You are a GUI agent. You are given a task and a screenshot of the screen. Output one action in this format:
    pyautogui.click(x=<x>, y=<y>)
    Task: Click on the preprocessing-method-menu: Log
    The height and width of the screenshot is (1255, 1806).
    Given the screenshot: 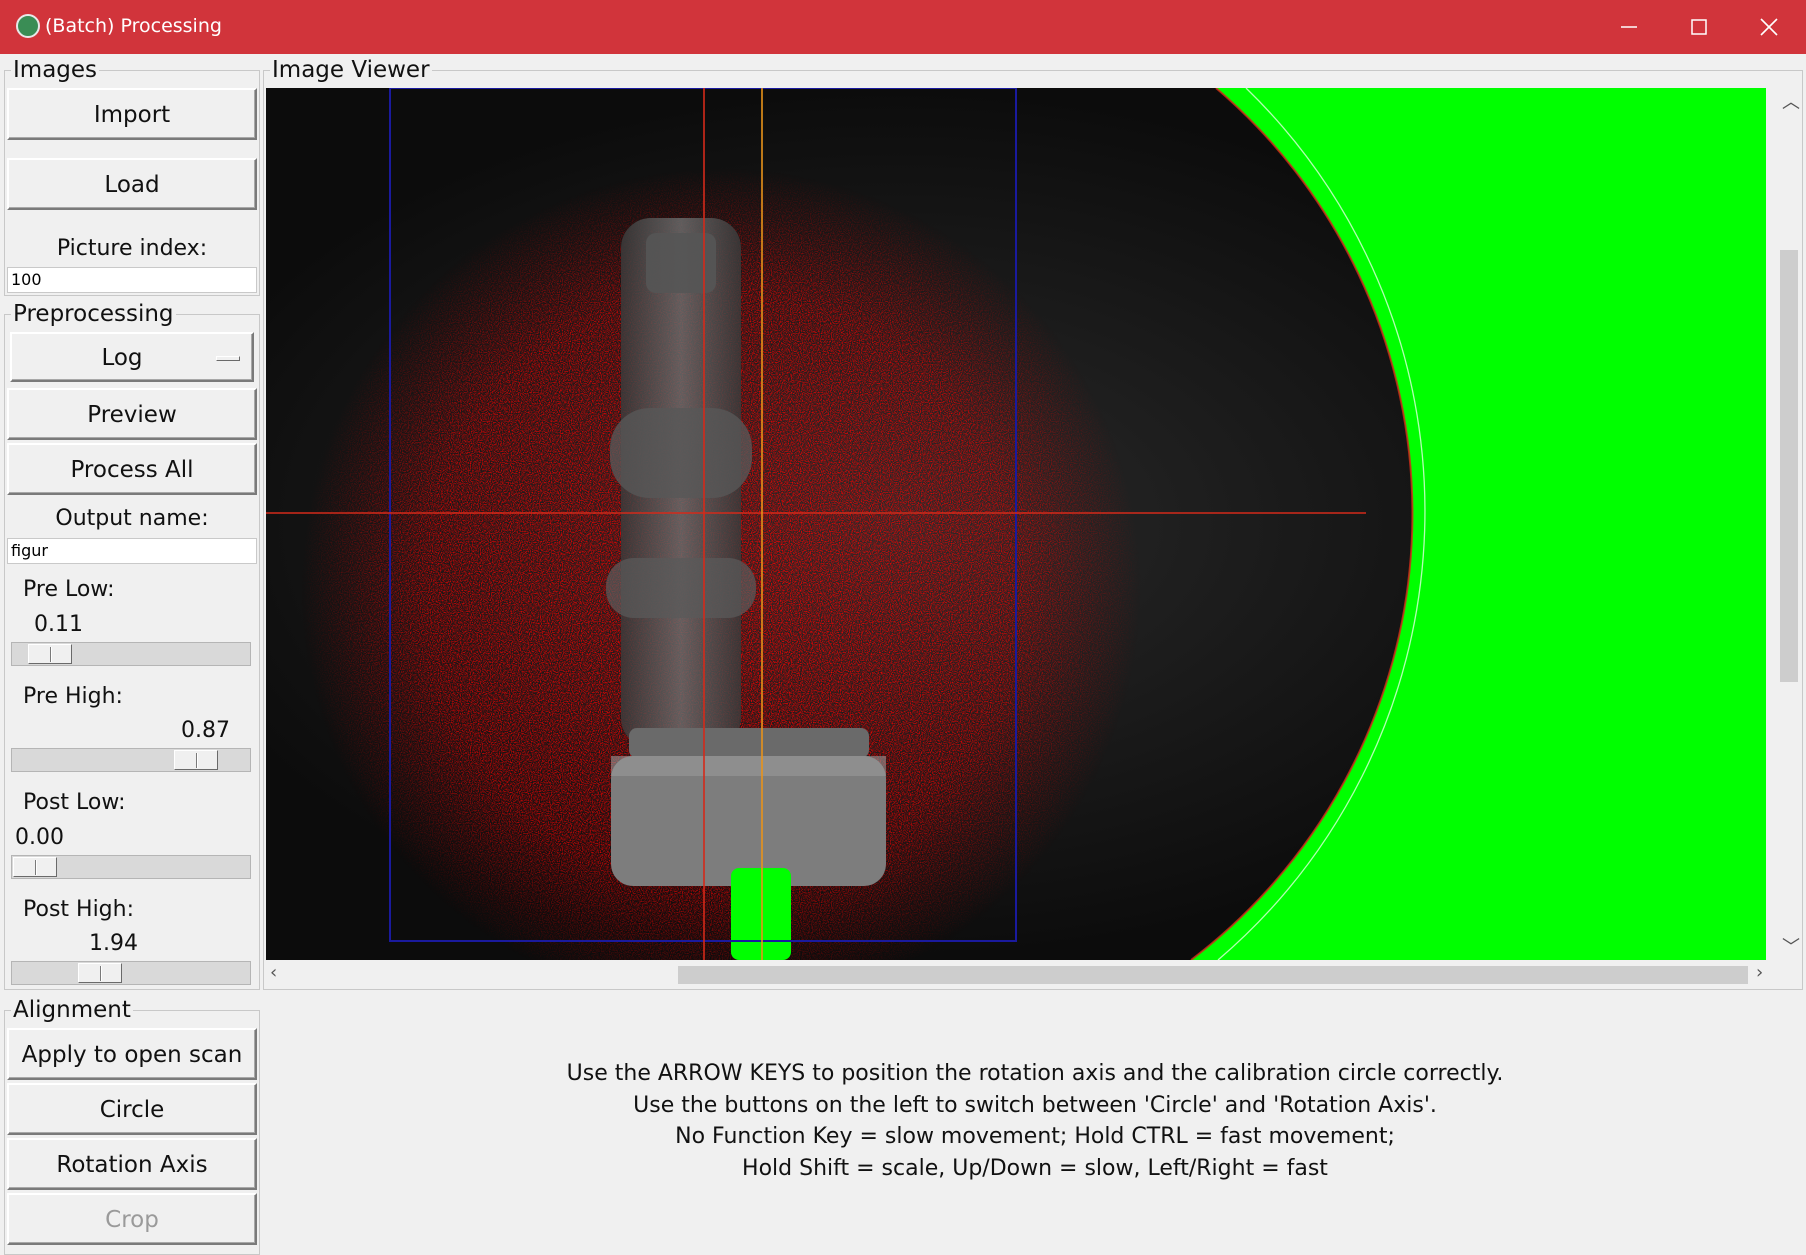 What is the action you would take?
    pyautogui.click(x=132, y=357)
    